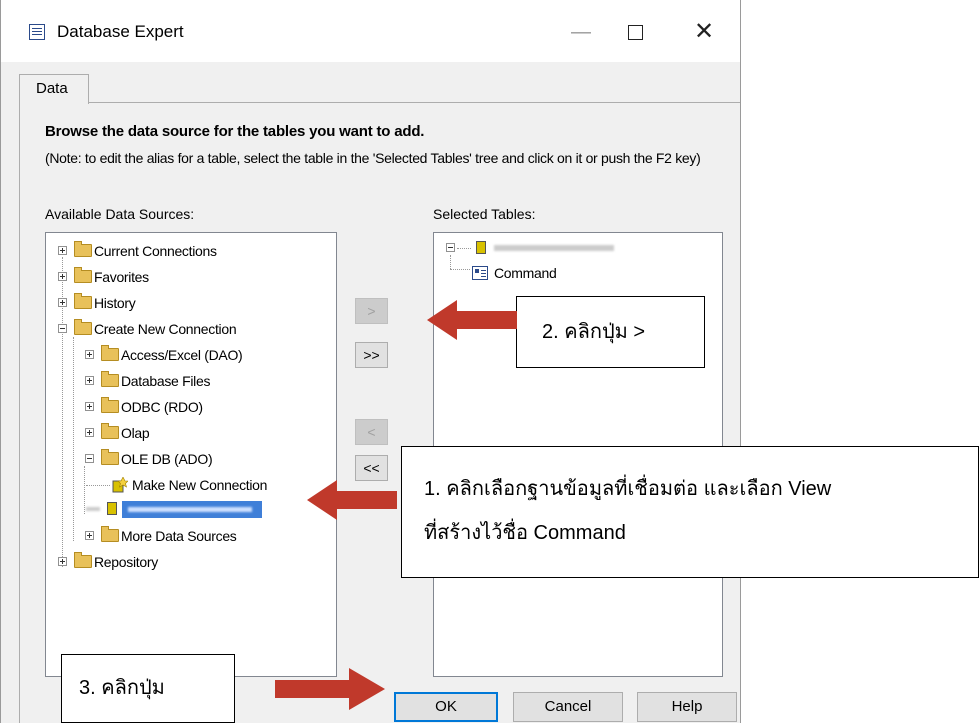 Image resolution: width=979 pixels, height=723 pixels. What do you see at coordinates (568, 707) in the screenshot?
I see `cancel-button: Cancel` at bounding box center [568, 707].